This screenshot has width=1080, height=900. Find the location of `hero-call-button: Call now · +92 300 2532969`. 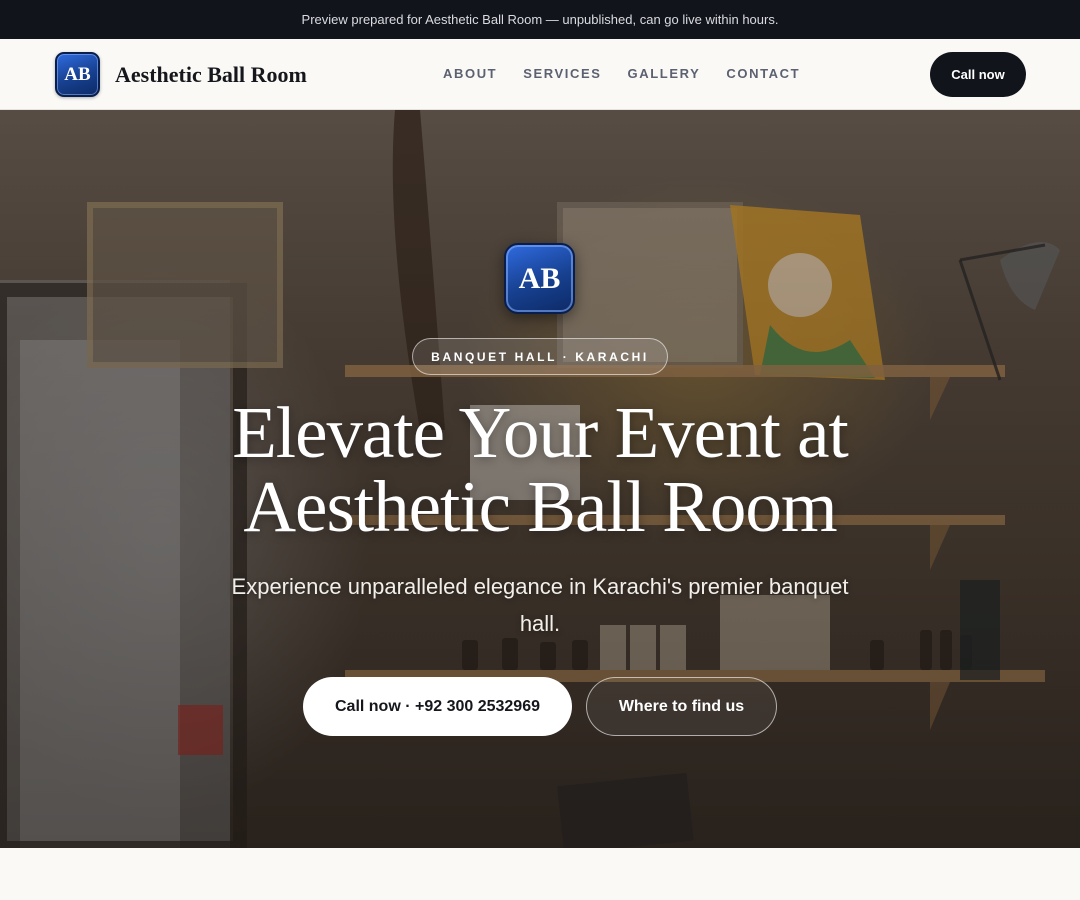

hero-call-button: Call now · +92 300 2532969 is located at coordinates (437, 706).